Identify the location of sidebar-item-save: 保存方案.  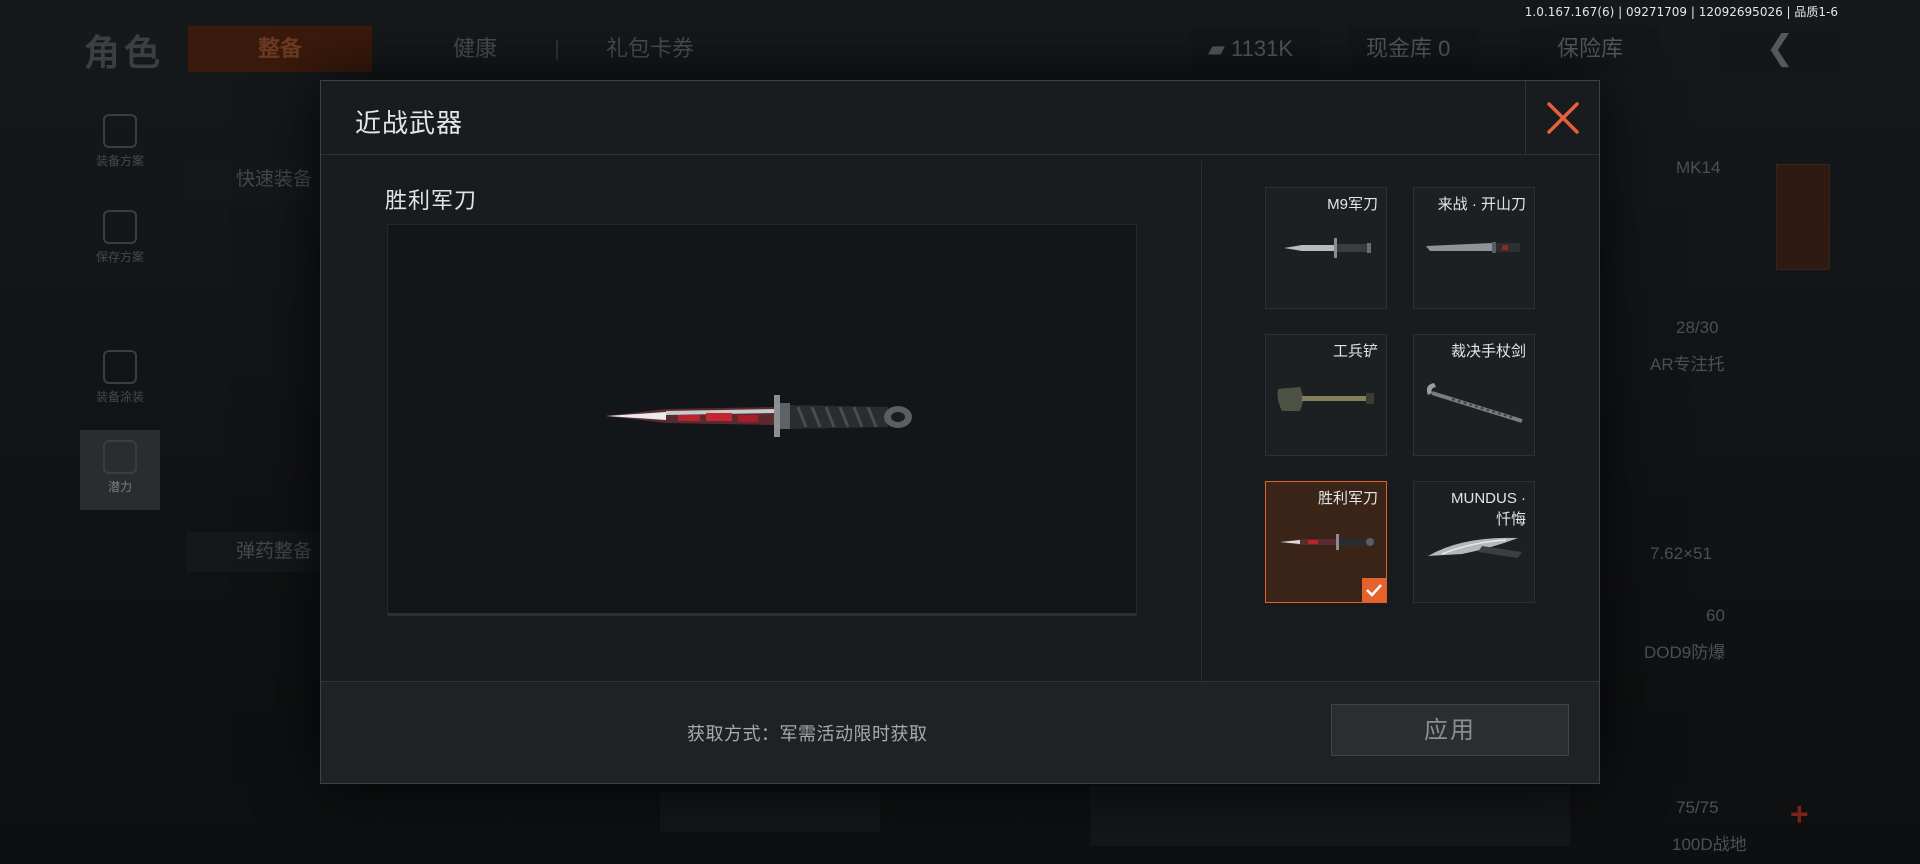
(120, 240).